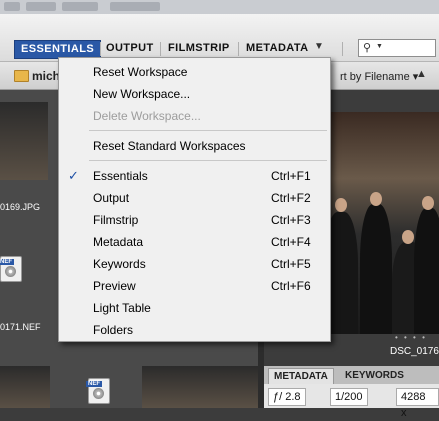  I want to click on metadata-panel-tabs: METADATA KEYWORDS, so click(351, 375).